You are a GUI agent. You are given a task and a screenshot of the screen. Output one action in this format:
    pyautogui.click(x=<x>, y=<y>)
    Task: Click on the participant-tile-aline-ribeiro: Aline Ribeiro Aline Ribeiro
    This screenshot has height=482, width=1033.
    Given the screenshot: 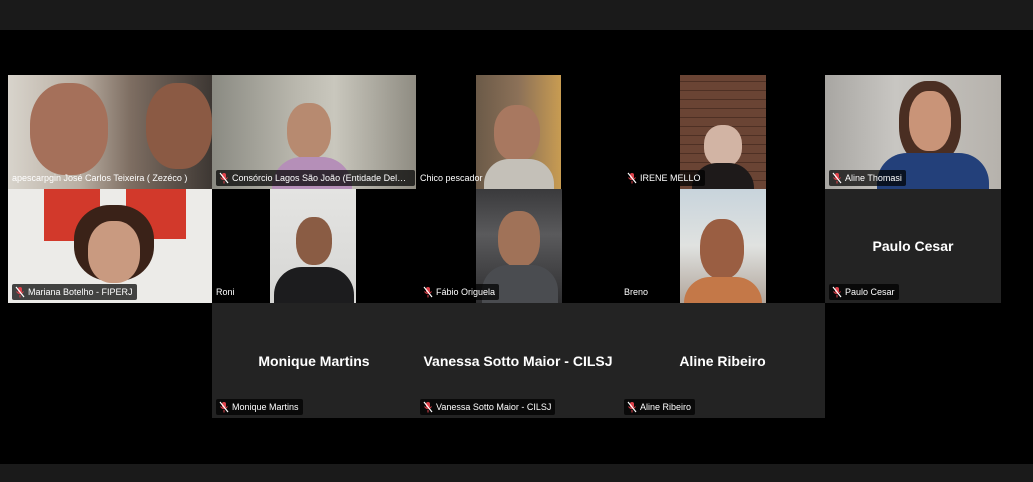 What is the action you would take?
    pyautogui.click(x=722, y=360)
    